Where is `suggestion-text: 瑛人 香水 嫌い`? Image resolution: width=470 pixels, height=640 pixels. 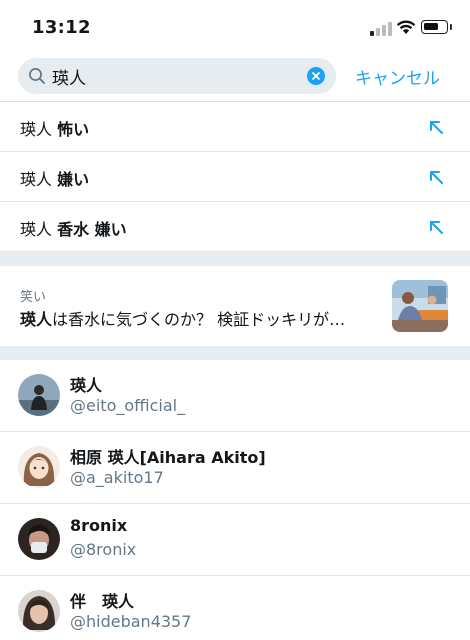 suggestion-text: 瑛人 香水 嫌い is located at coordinates (73, 228).